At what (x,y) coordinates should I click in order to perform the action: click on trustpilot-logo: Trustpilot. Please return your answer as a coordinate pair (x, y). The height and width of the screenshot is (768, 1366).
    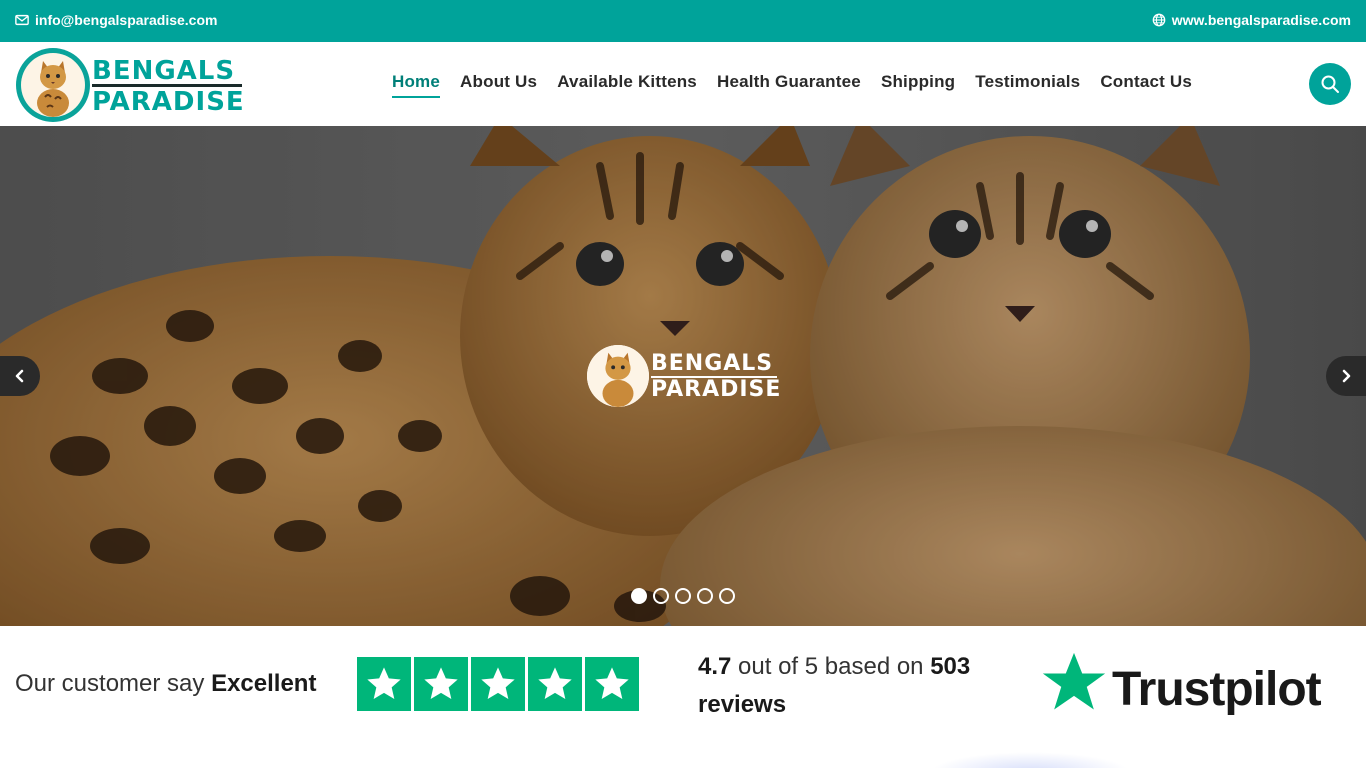
    Looking at the image, I should click on (1185, 686).